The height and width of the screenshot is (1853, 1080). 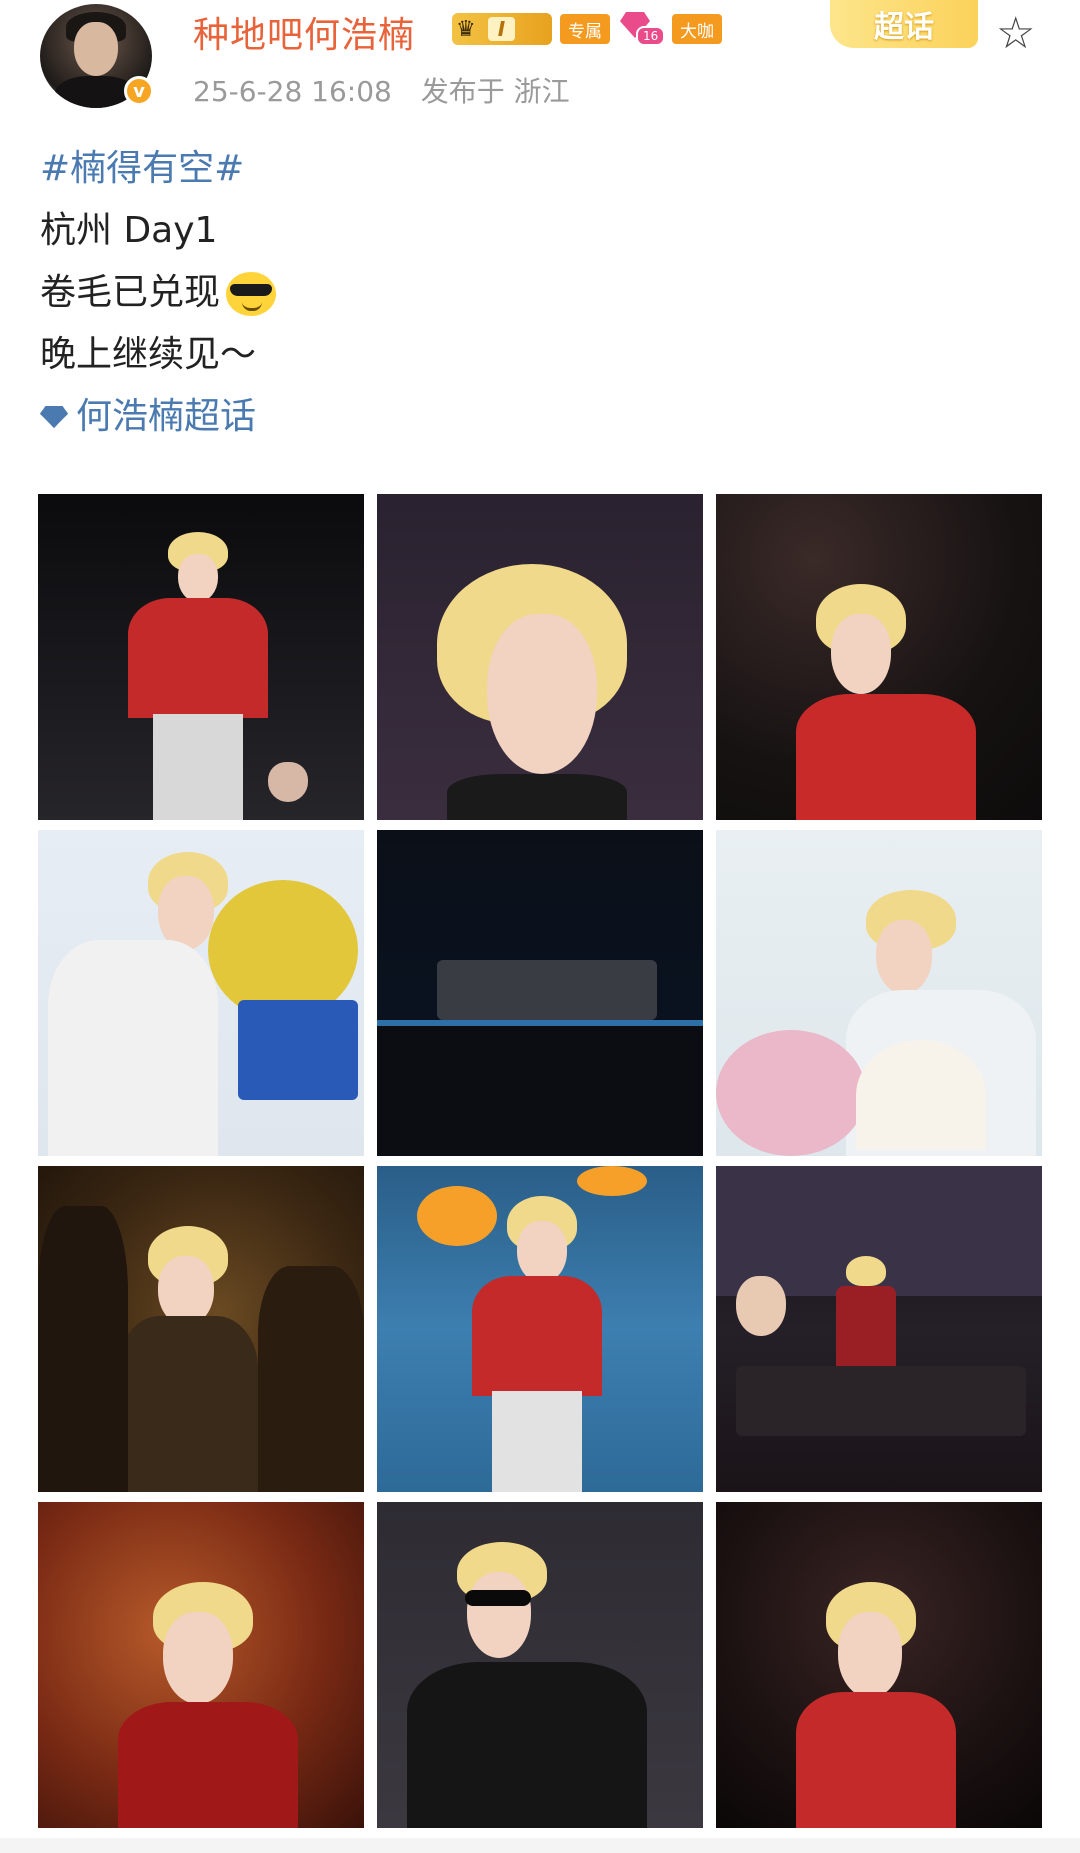 I want to click on hashtag-link: #楠得有空#, so click(x=540, y=169).